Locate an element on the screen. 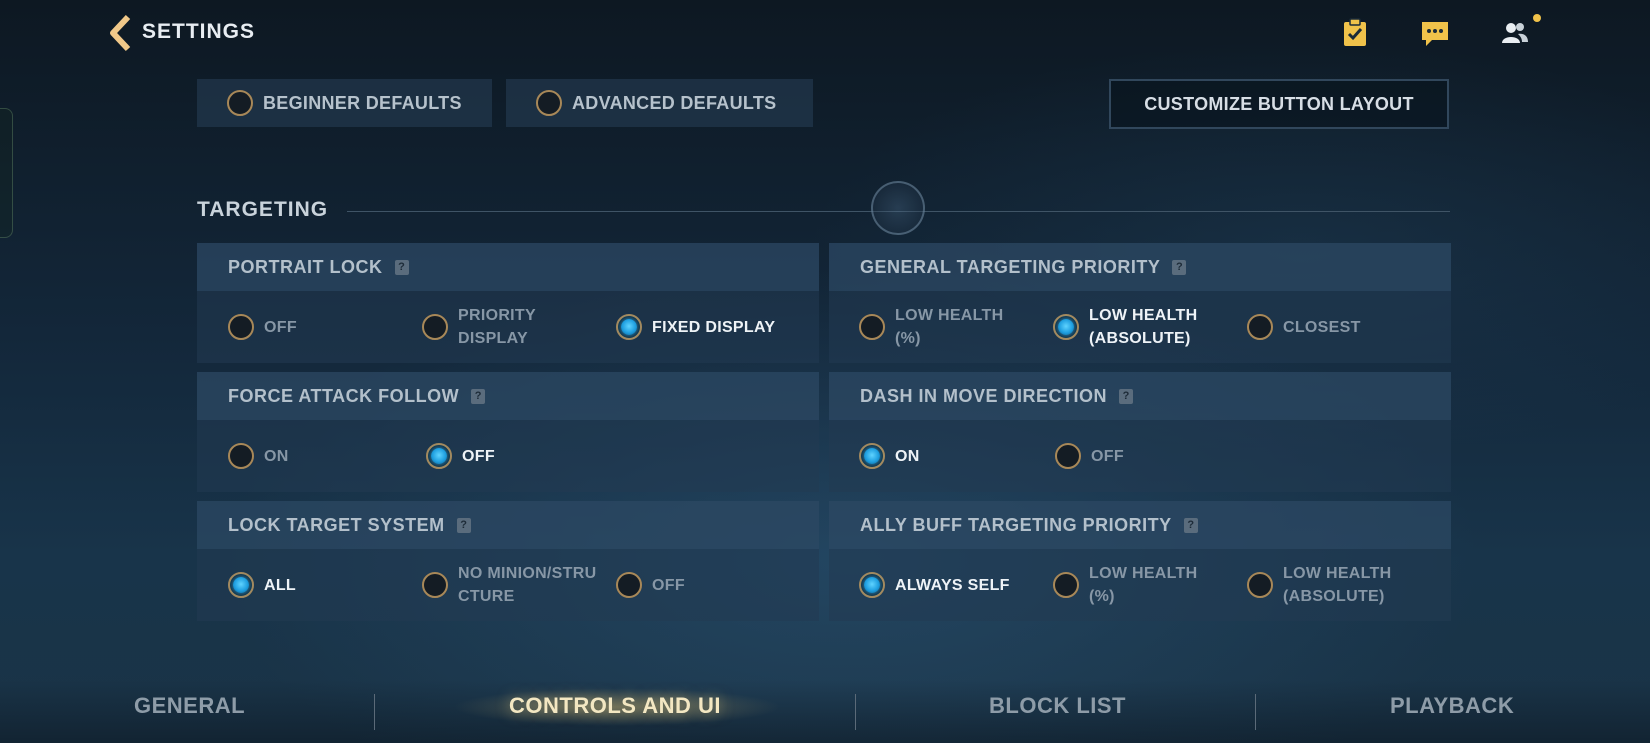 This screenshot has height=743, width=1650. option-all: ALL is located at coordinates (316, 585).